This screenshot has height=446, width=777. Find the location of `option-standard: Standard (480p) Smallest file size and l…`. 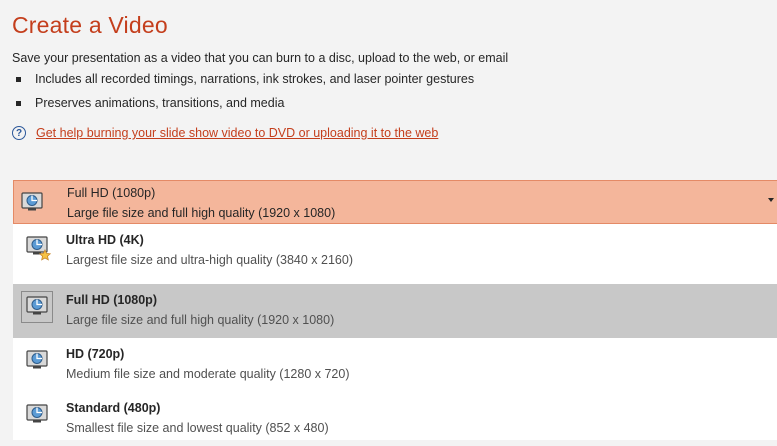

option-standard: Standard (480p) Smallest file size and l… is located at coordinates (395, 419).